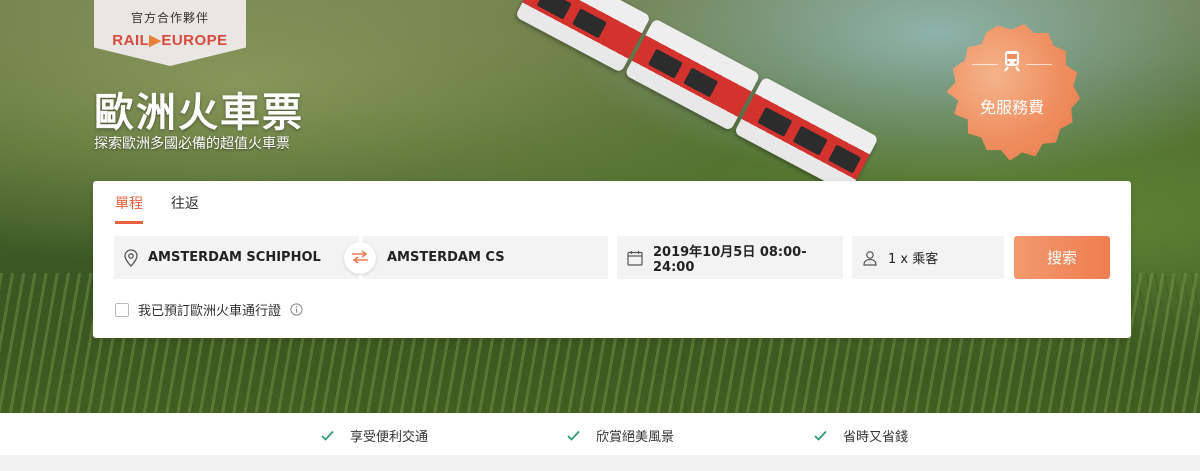 The width and height of the screenshot is (1200, 471). I want to click on badge-text: 免服務費, so click(1011, 107).